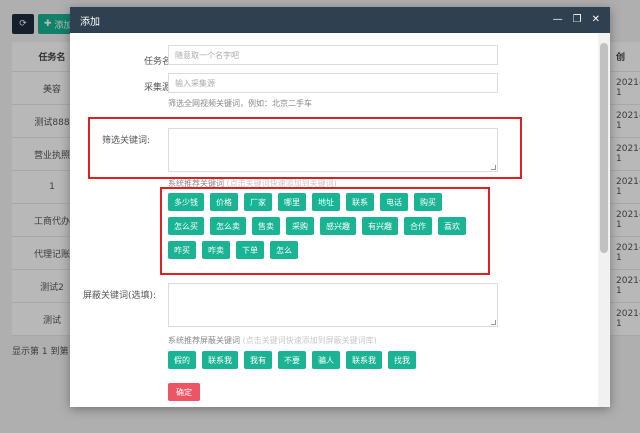 This screenshot has height=433, width=640. What do you see at coordinates (309, 340) in the screenshot?
I see `block-recommend-sub: (点击关键词快速添加到屏蔽关键词库)` at bounding box center [309, 340].